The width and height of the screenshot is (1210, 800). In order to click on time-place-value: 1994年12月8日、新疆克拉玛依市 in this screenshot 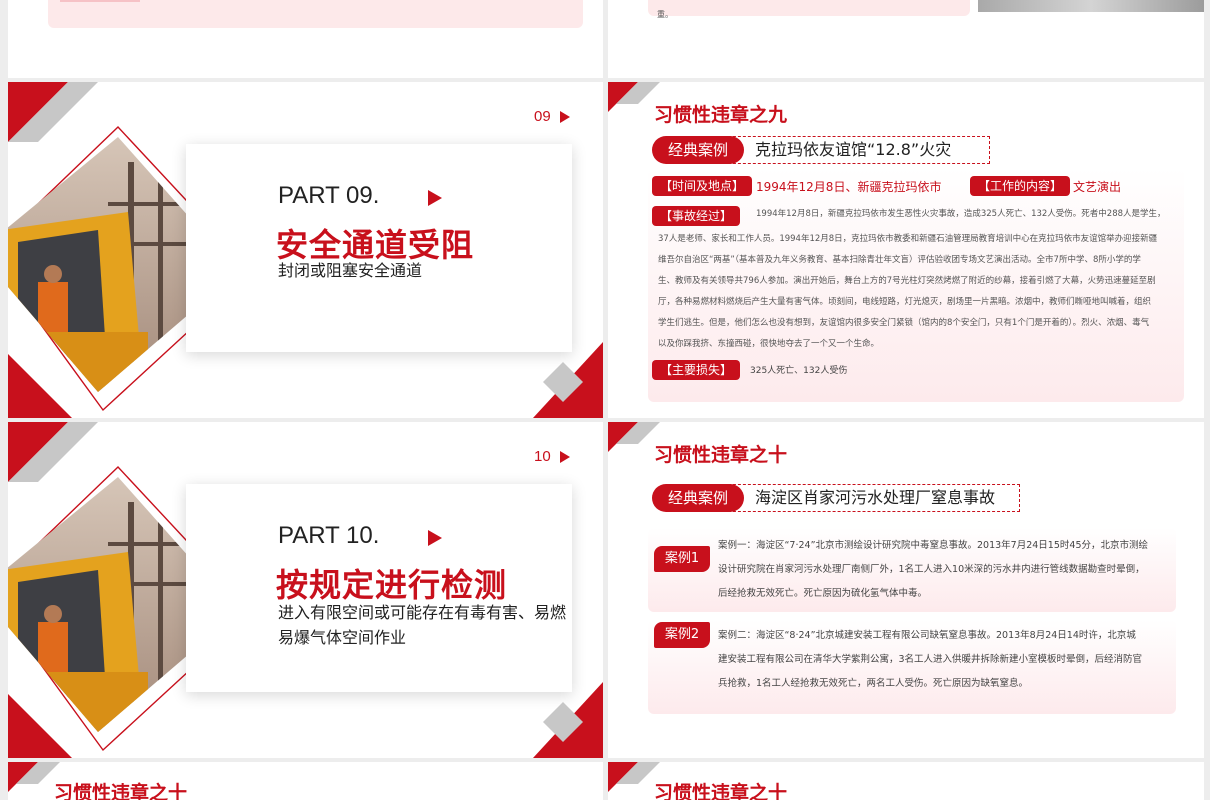, I will do `click(849, 187)`.